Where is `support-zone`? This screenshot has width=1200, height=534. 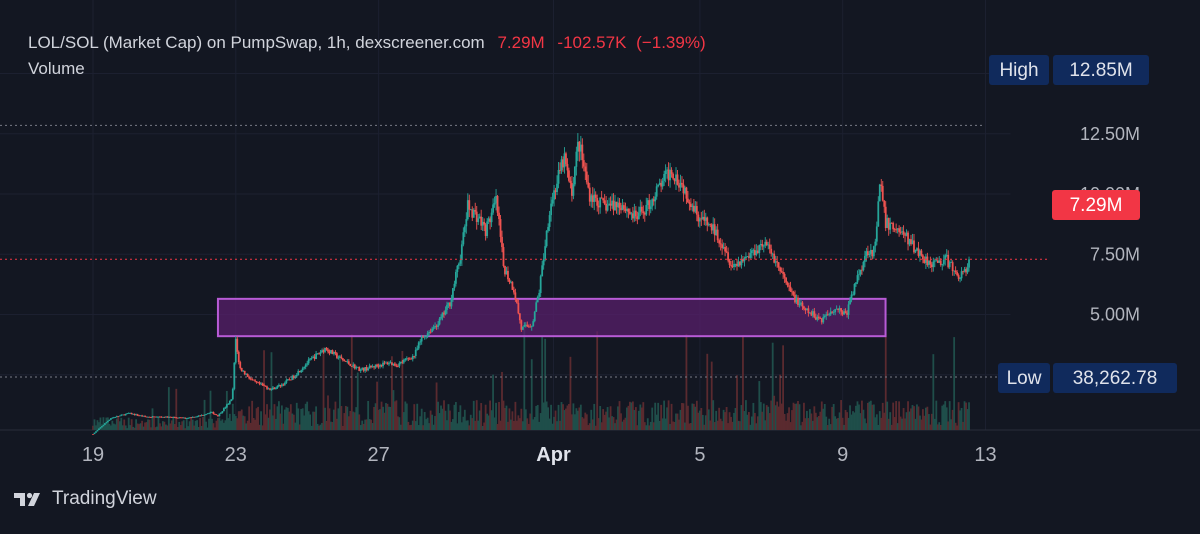 support-zone is located at coordinates (551, 317).